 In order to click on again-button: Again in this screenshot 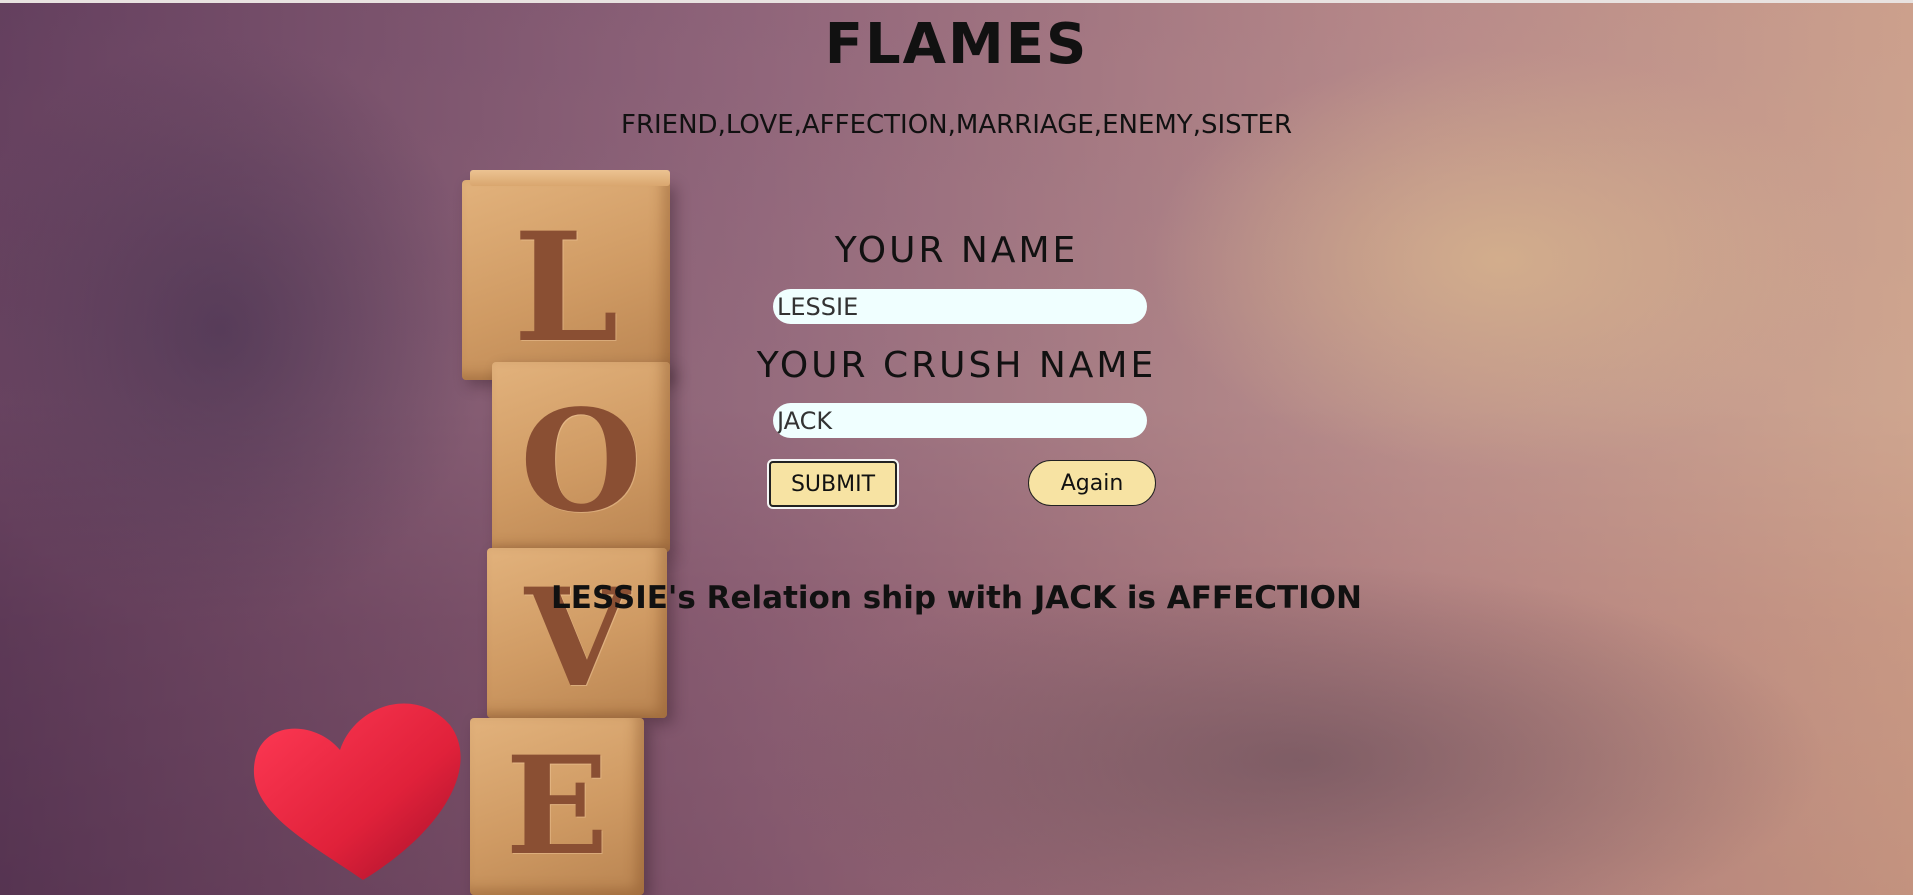, I will do `click(1092, 483)`.